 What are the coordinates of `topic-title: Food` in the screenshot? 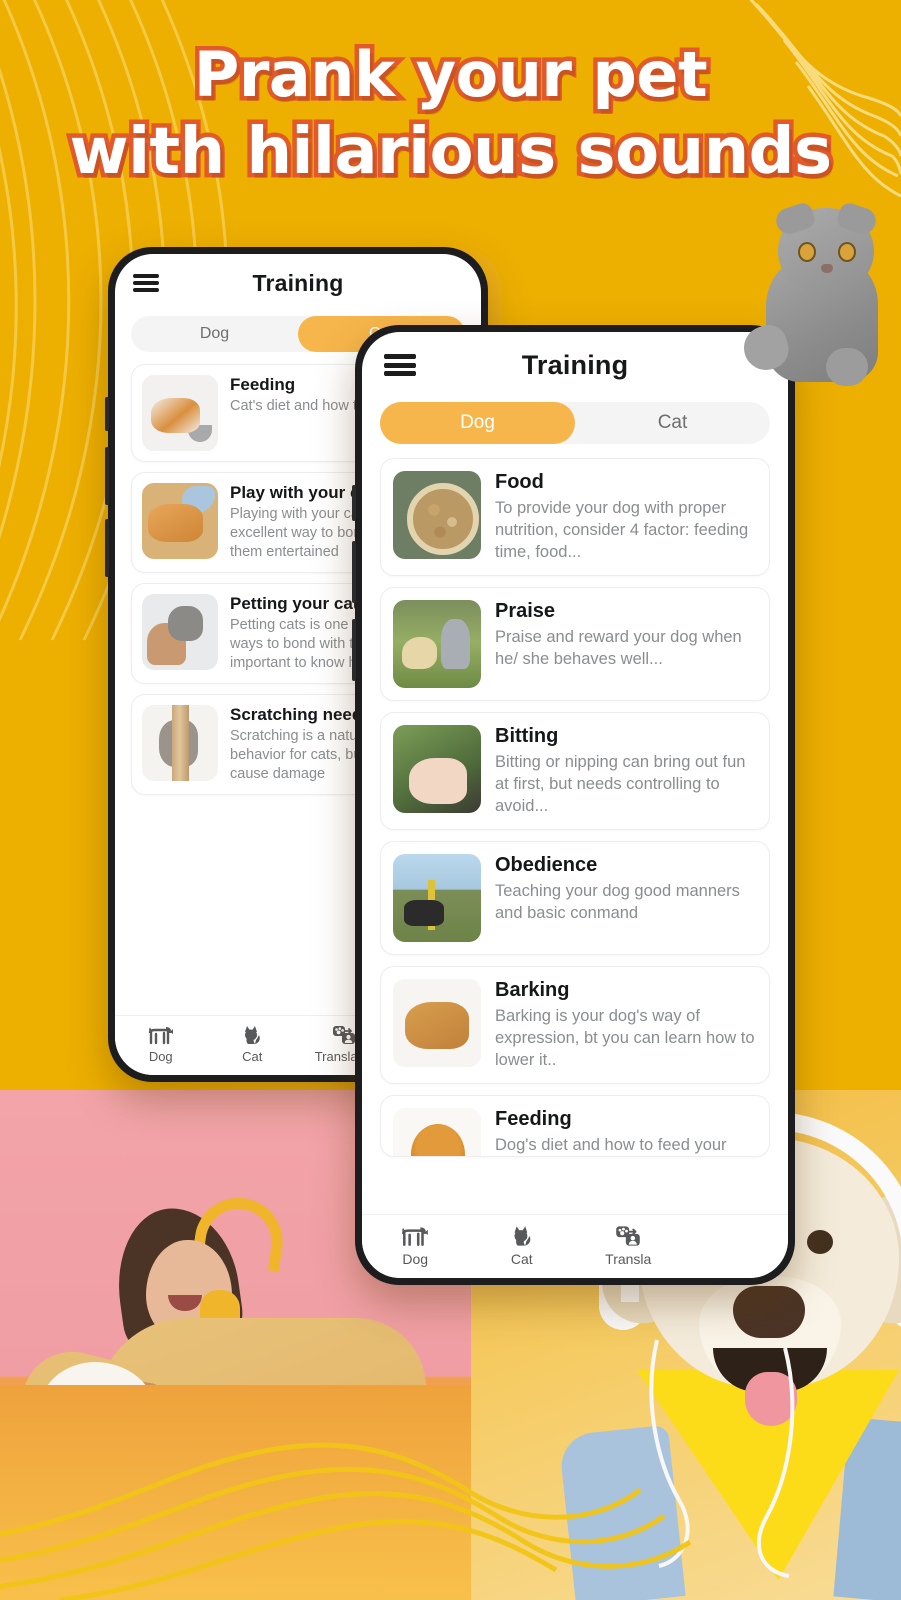 It's located at (519, 482).